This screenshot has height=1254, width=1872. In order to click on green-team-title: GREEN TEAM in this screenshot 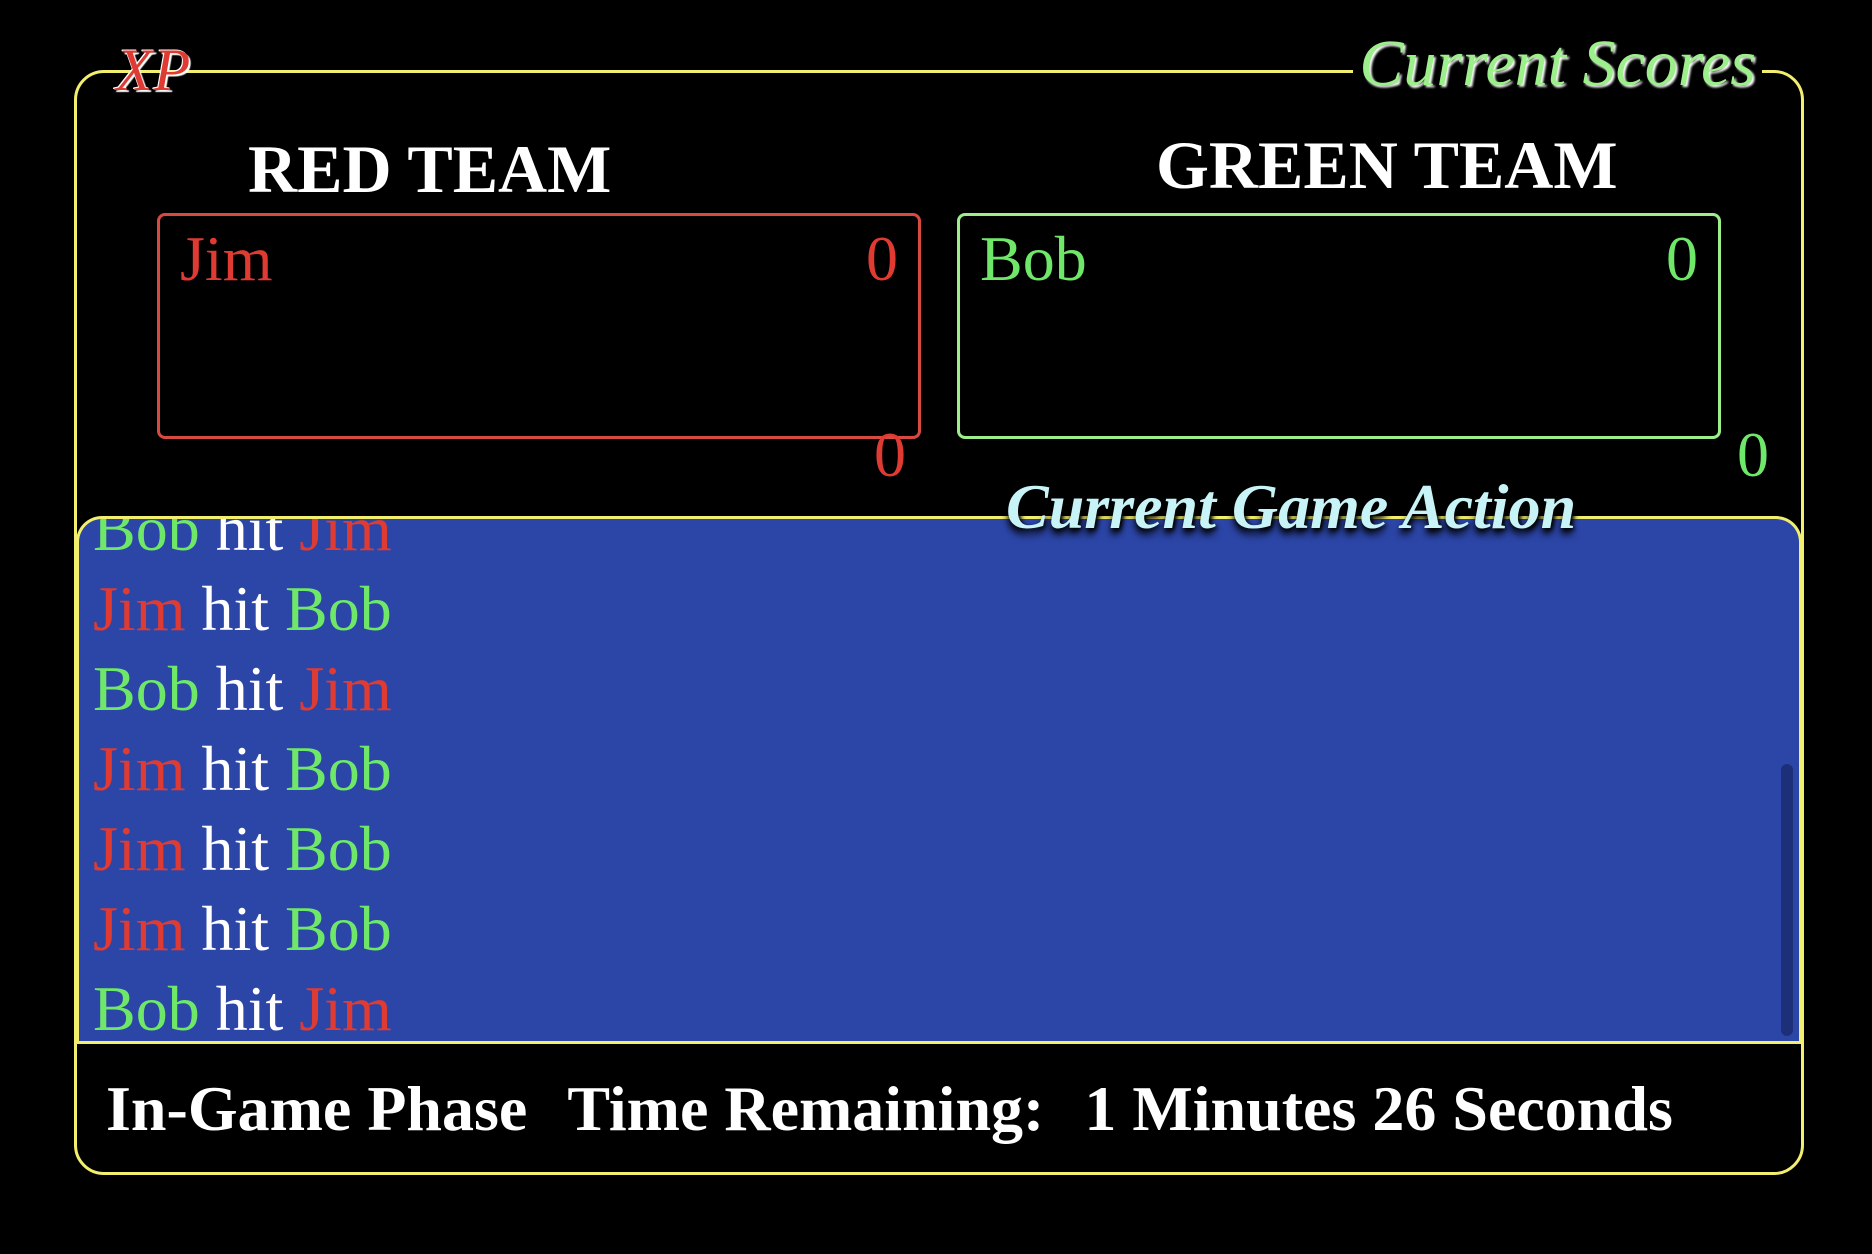, I will do `click(1387, 165)`.